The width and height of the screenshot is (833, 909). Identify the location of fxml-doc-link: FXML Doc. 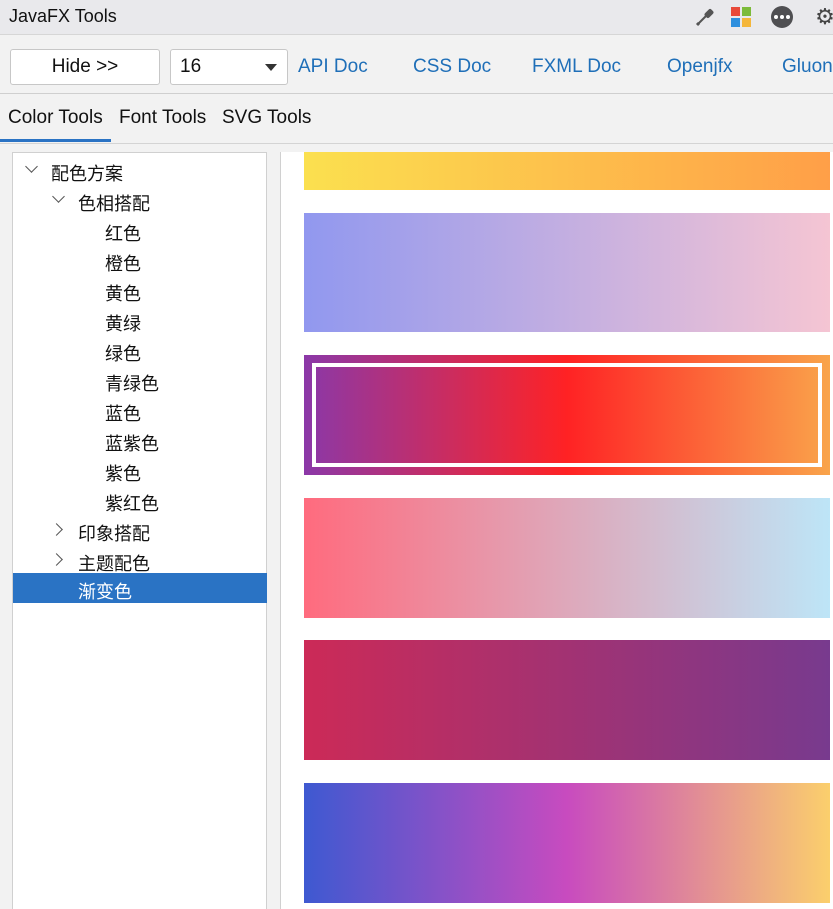
(576, 67).